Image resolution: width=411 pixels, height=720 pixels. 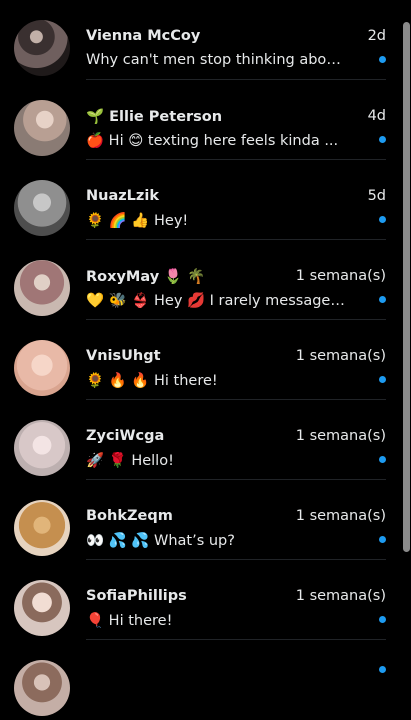 I want to click on conversation-name: BohkZeqm, so click(x=129, y=516).